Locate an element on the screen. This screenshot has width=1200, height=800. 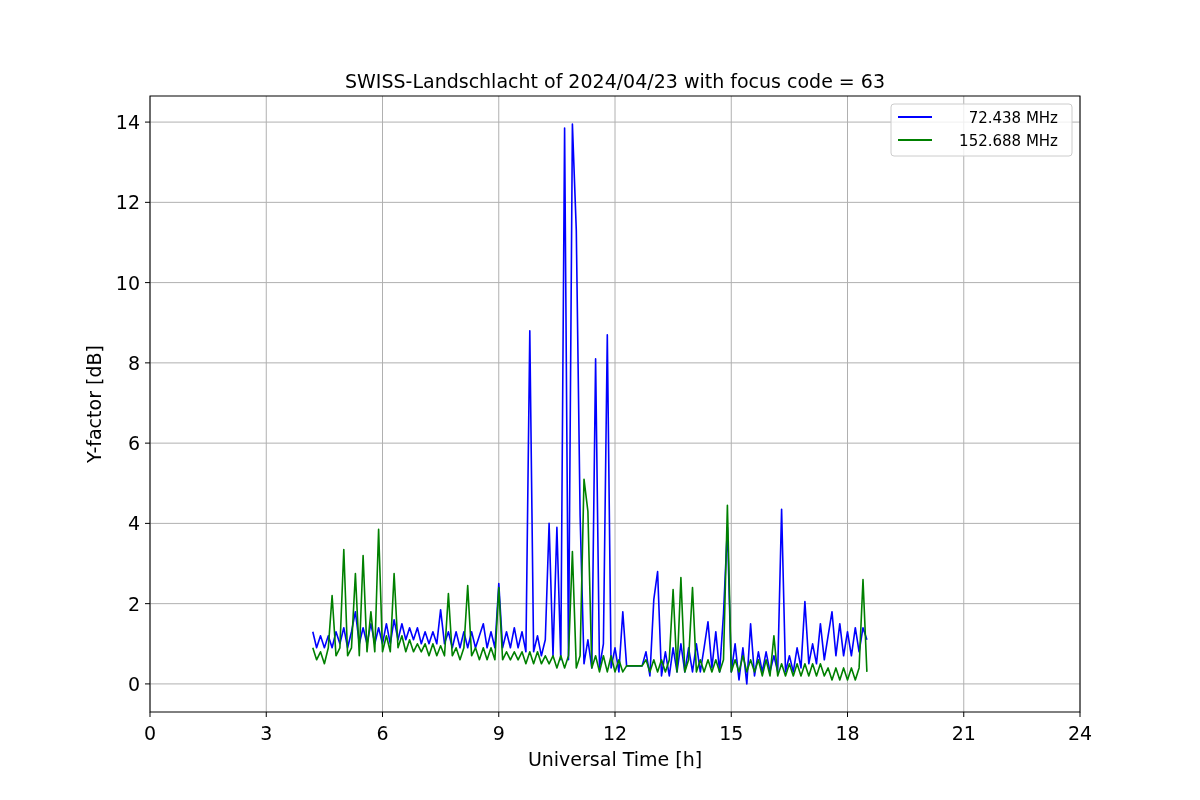
x-tick-label: 9 is located at coordinates (498, 733).